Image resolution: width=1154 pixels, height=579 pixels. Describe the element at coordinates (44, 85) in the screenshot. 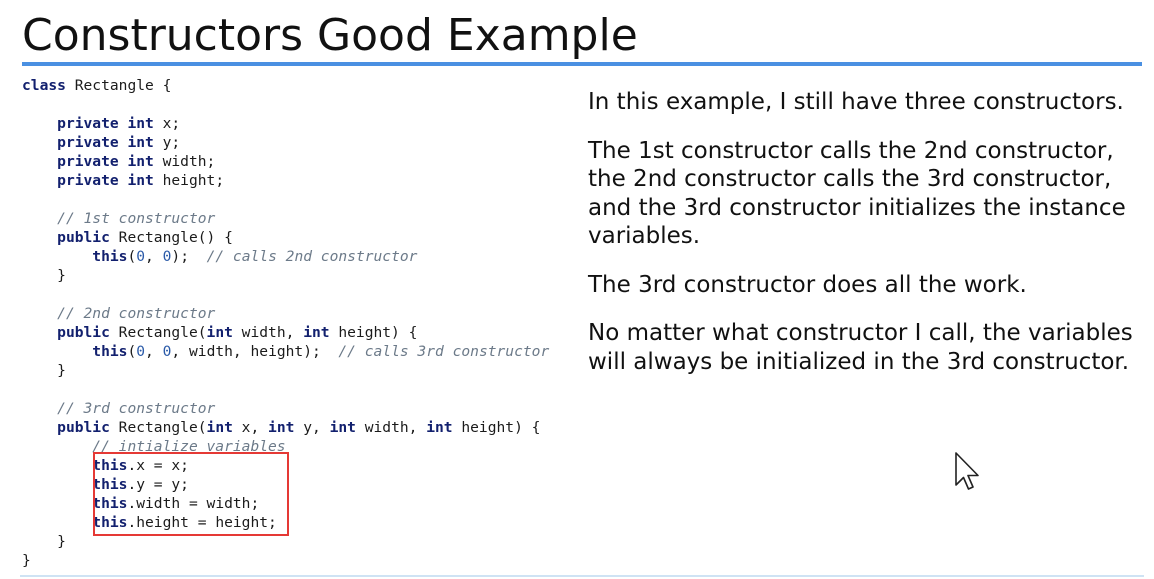

I see `code-keyword: class` at that location.